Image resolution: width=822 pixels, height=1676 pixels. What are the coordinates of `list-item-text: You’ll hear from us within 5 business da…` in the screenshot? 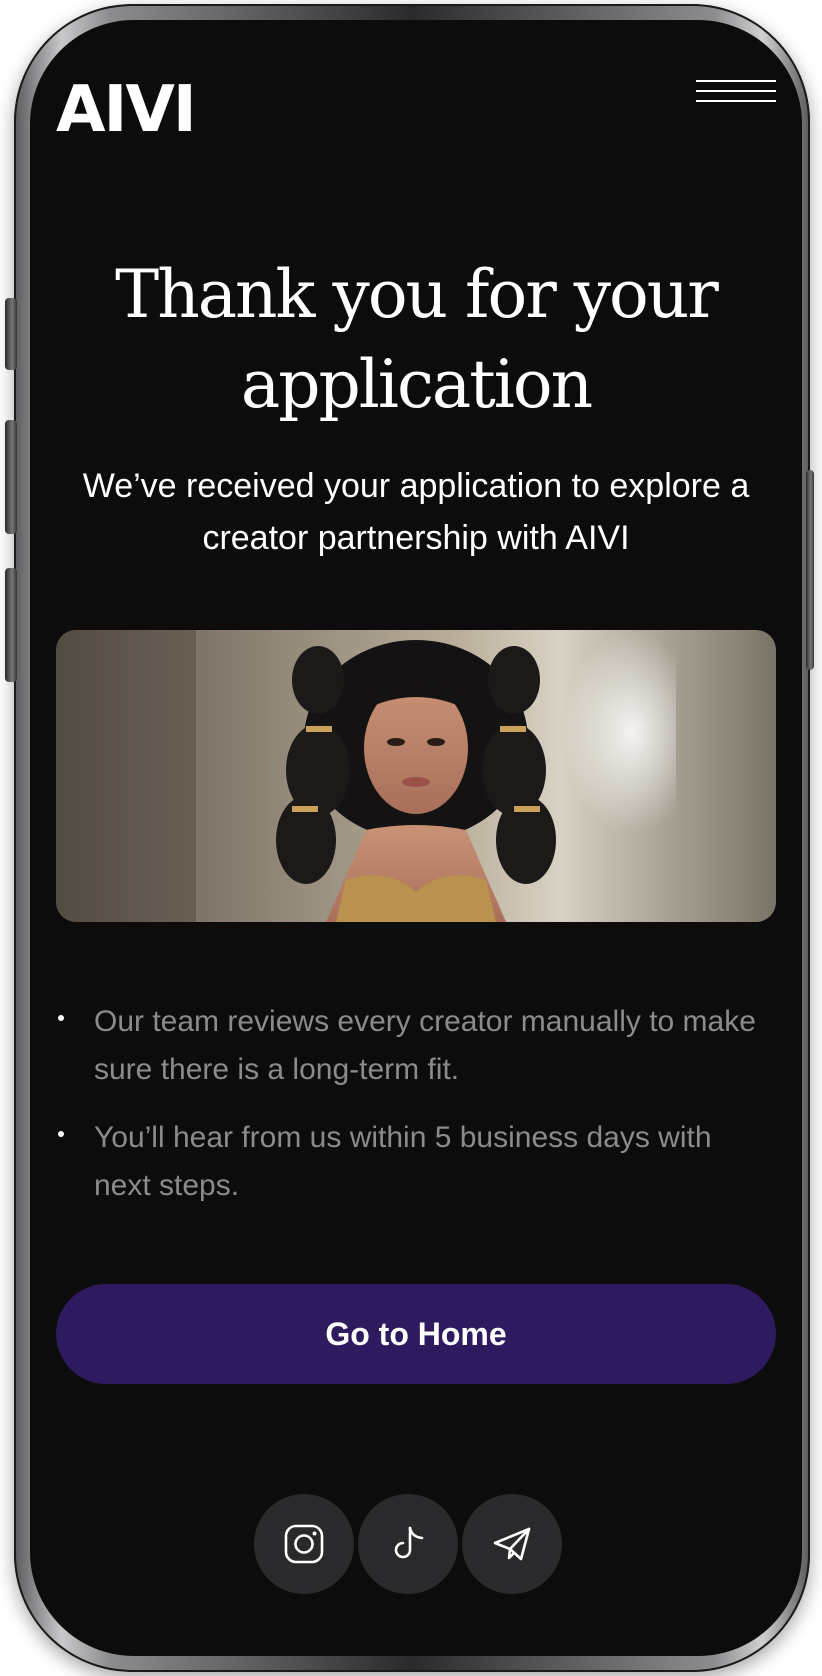 It's located at (403, 1161).